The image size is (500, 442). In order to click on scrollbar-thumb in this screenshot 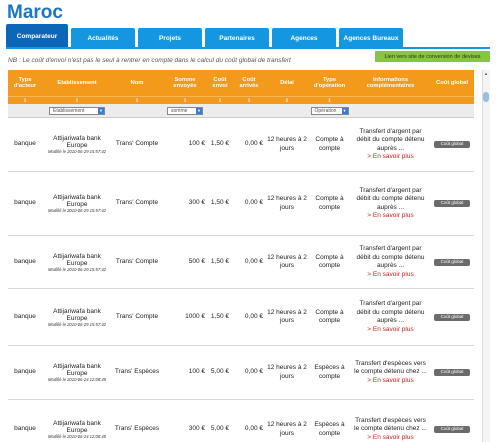, I will do `click(486, 97)`.